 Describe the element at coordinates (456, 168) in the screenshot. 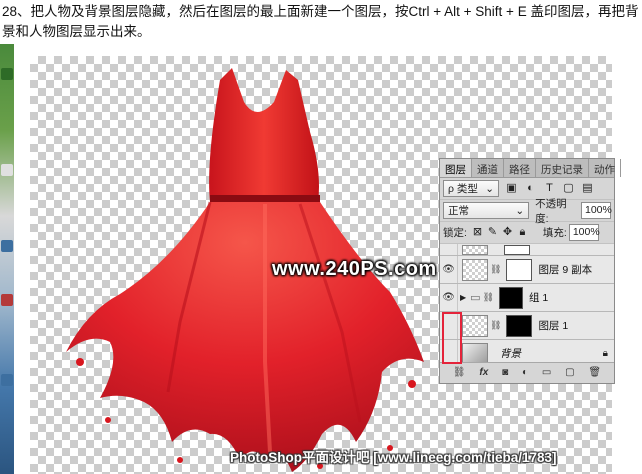

I see `tab-layers: 图层` at that location.